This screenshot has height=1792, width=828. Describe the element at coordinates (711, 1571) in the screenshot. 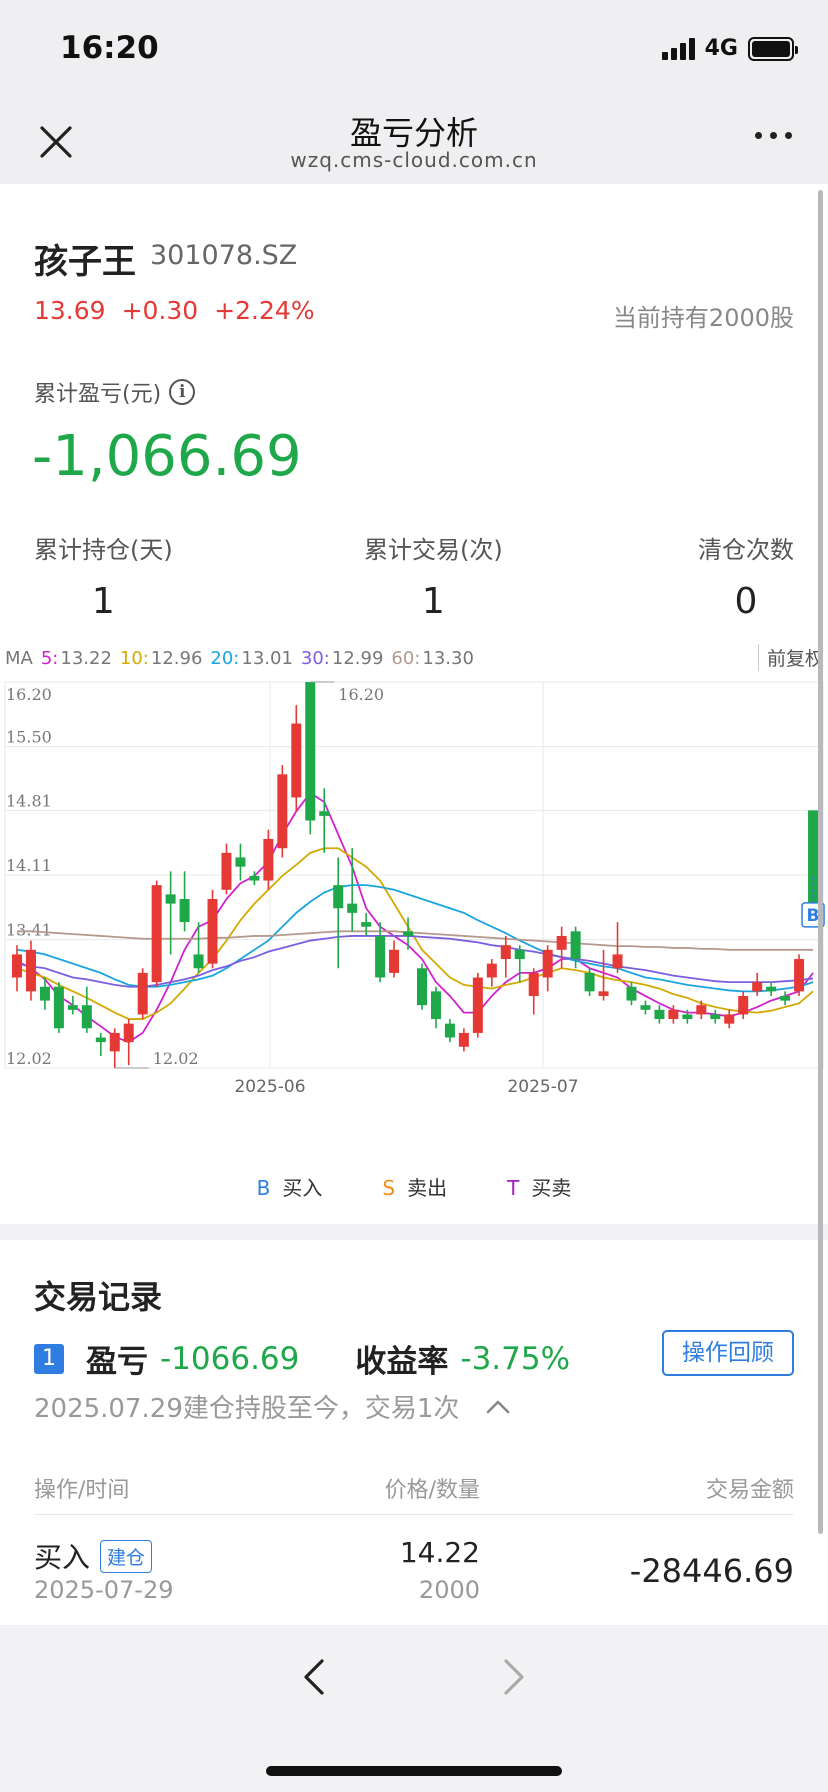

I see `op-amount: -28446.69` at that location.